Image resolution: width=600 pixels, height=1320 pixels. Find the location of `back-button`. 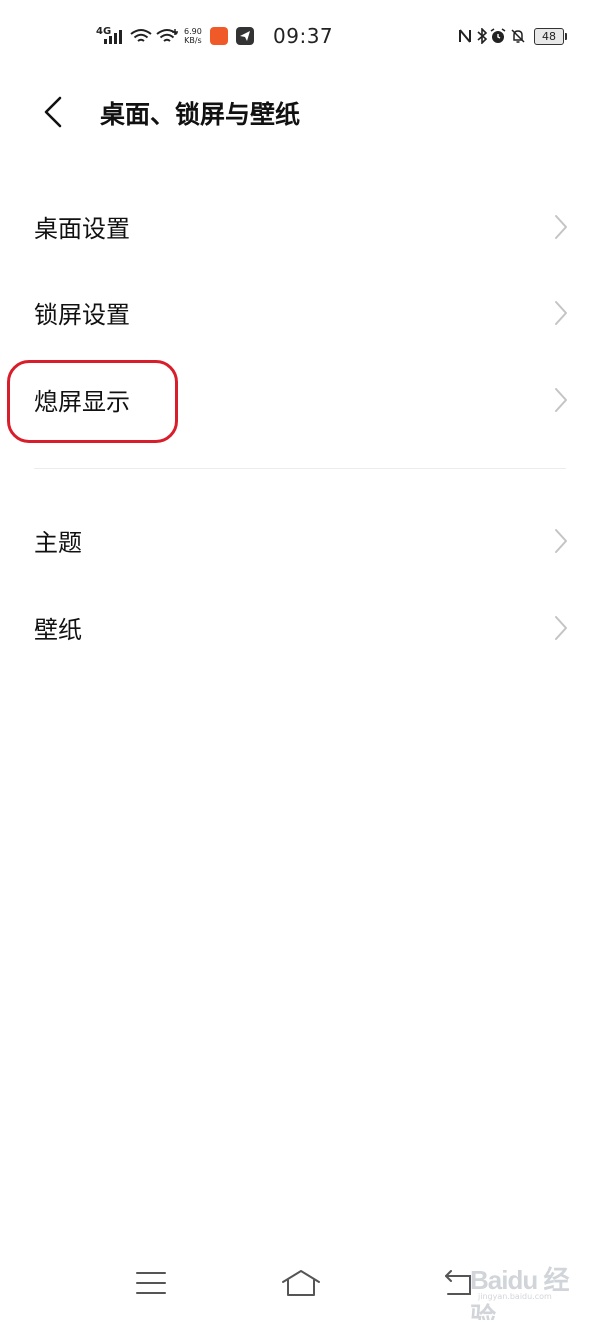

back-button is located at coordinates (52, 112).